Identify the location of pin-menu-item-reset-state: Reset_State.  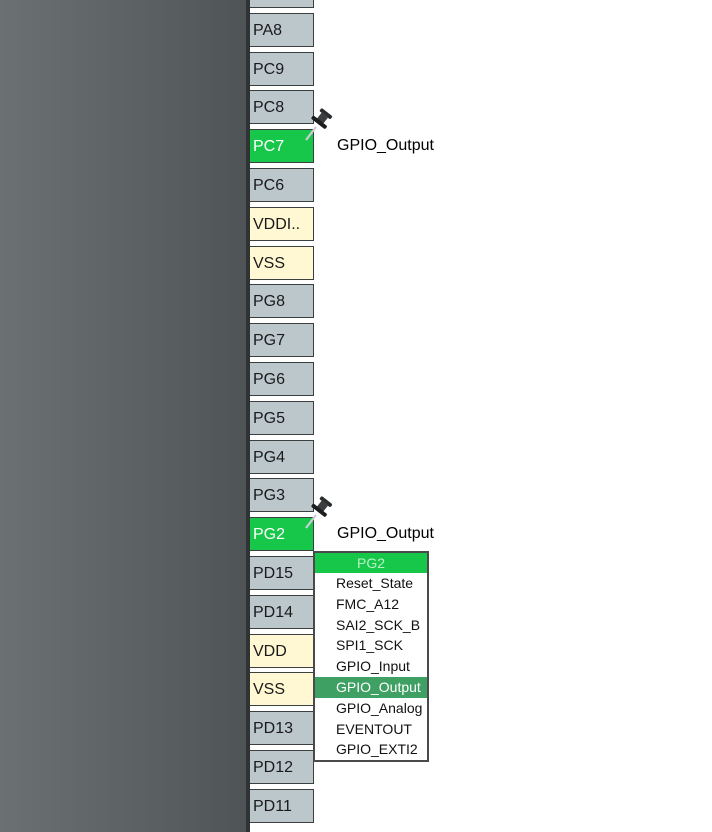
(371, 583).